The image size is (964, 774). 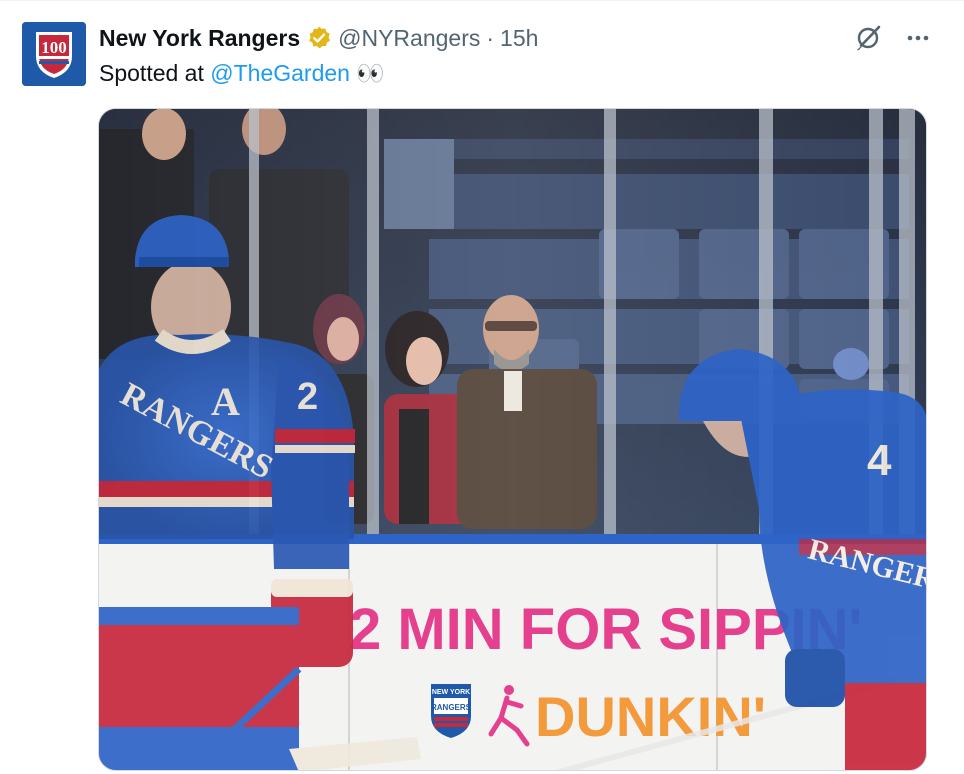 What do you see at coordinates (650, 716) in the screenshot?
I see `dunkin-logo: DUNKIN'` at bounding box center [650, 716].